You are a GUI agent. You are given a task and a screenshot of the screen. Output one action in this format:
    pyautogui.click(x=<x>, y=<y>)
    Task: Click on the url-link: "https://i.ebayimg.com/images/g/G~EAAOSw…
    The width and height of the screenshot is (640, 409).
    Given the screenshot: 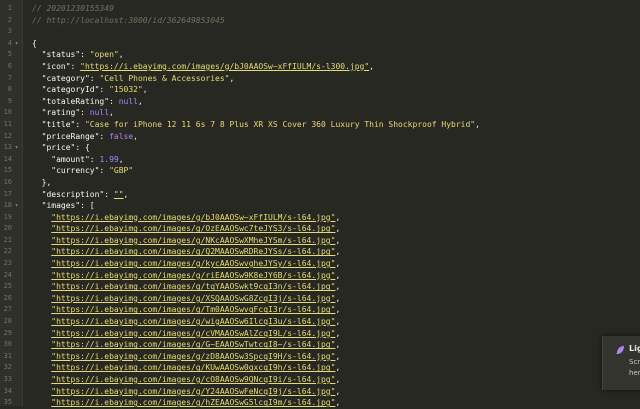 What is the action you would take?
    pyautogui.click(x=193, y=344)
    